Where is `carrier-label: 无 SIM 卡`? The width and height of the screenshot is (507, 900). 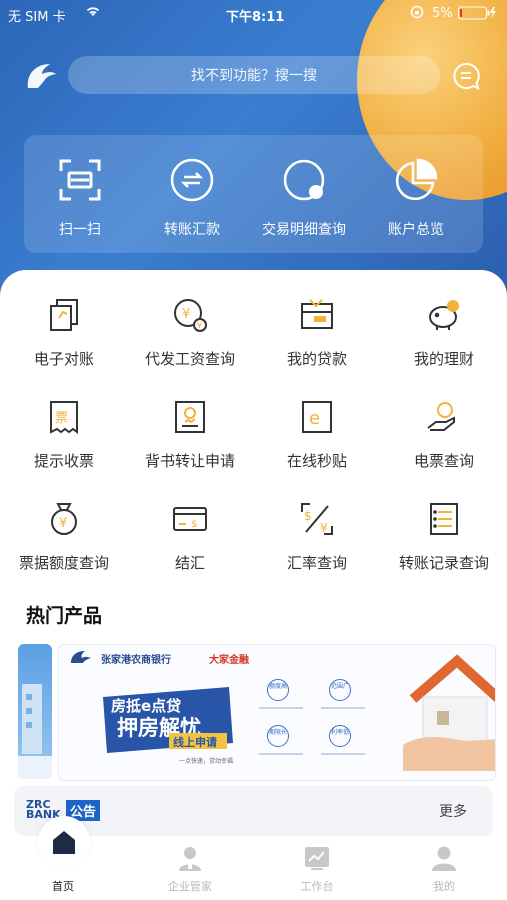
carrier-label: 无 SIM 卡 is located at coordinates (37, 17).